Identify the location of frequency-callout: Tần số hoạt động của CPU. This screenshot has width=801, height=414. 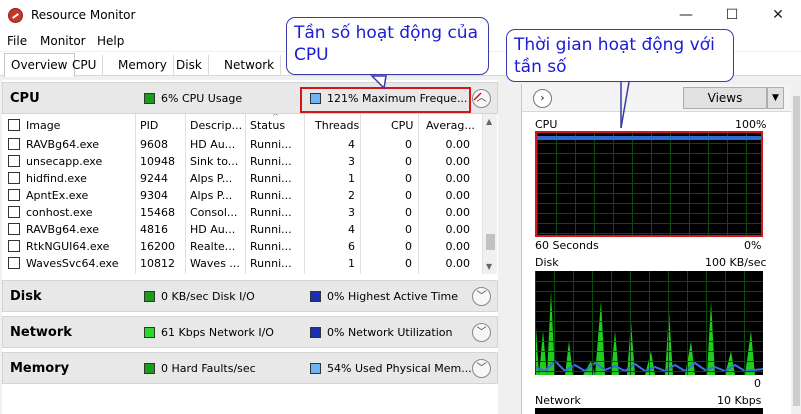
(387, 46).